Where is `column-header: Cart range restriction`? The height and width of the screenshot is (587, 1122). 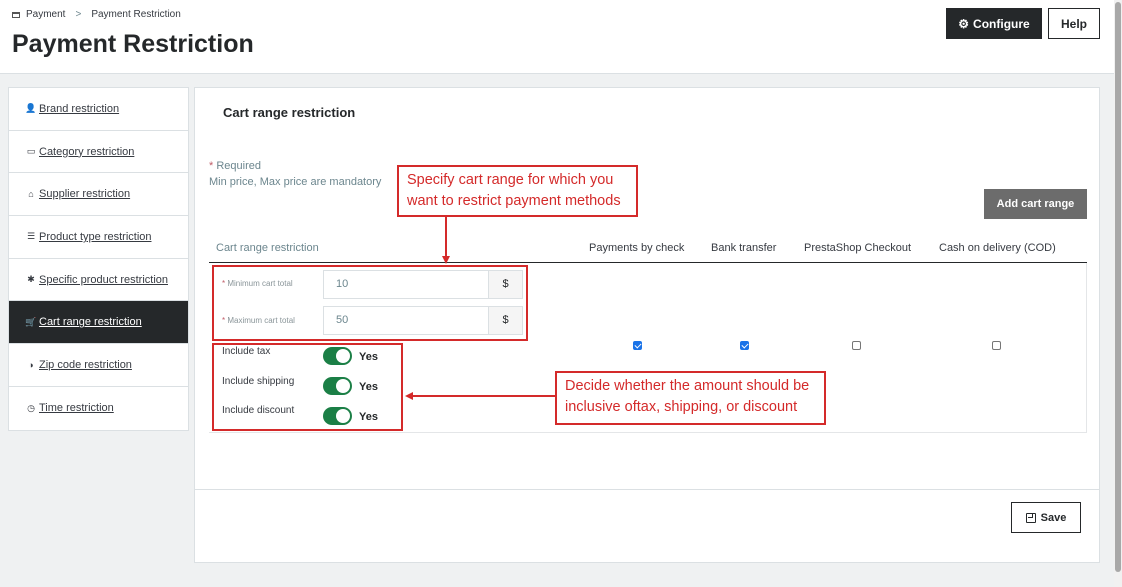
column-header: Cart range restriction is located at coordinates (267, 248).